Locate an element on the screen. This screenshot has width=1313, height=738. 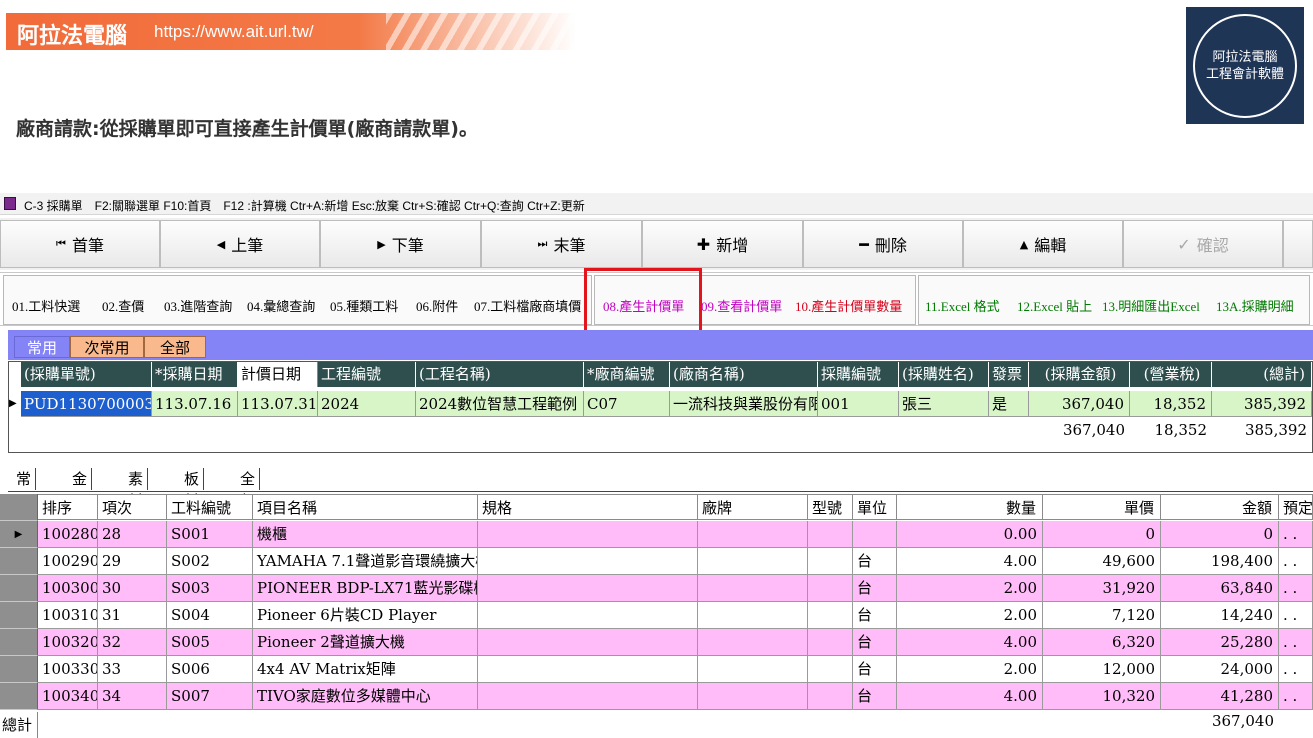
func-export-excel: 13.明細匯出Excel is located at coordinates (1151, 305).